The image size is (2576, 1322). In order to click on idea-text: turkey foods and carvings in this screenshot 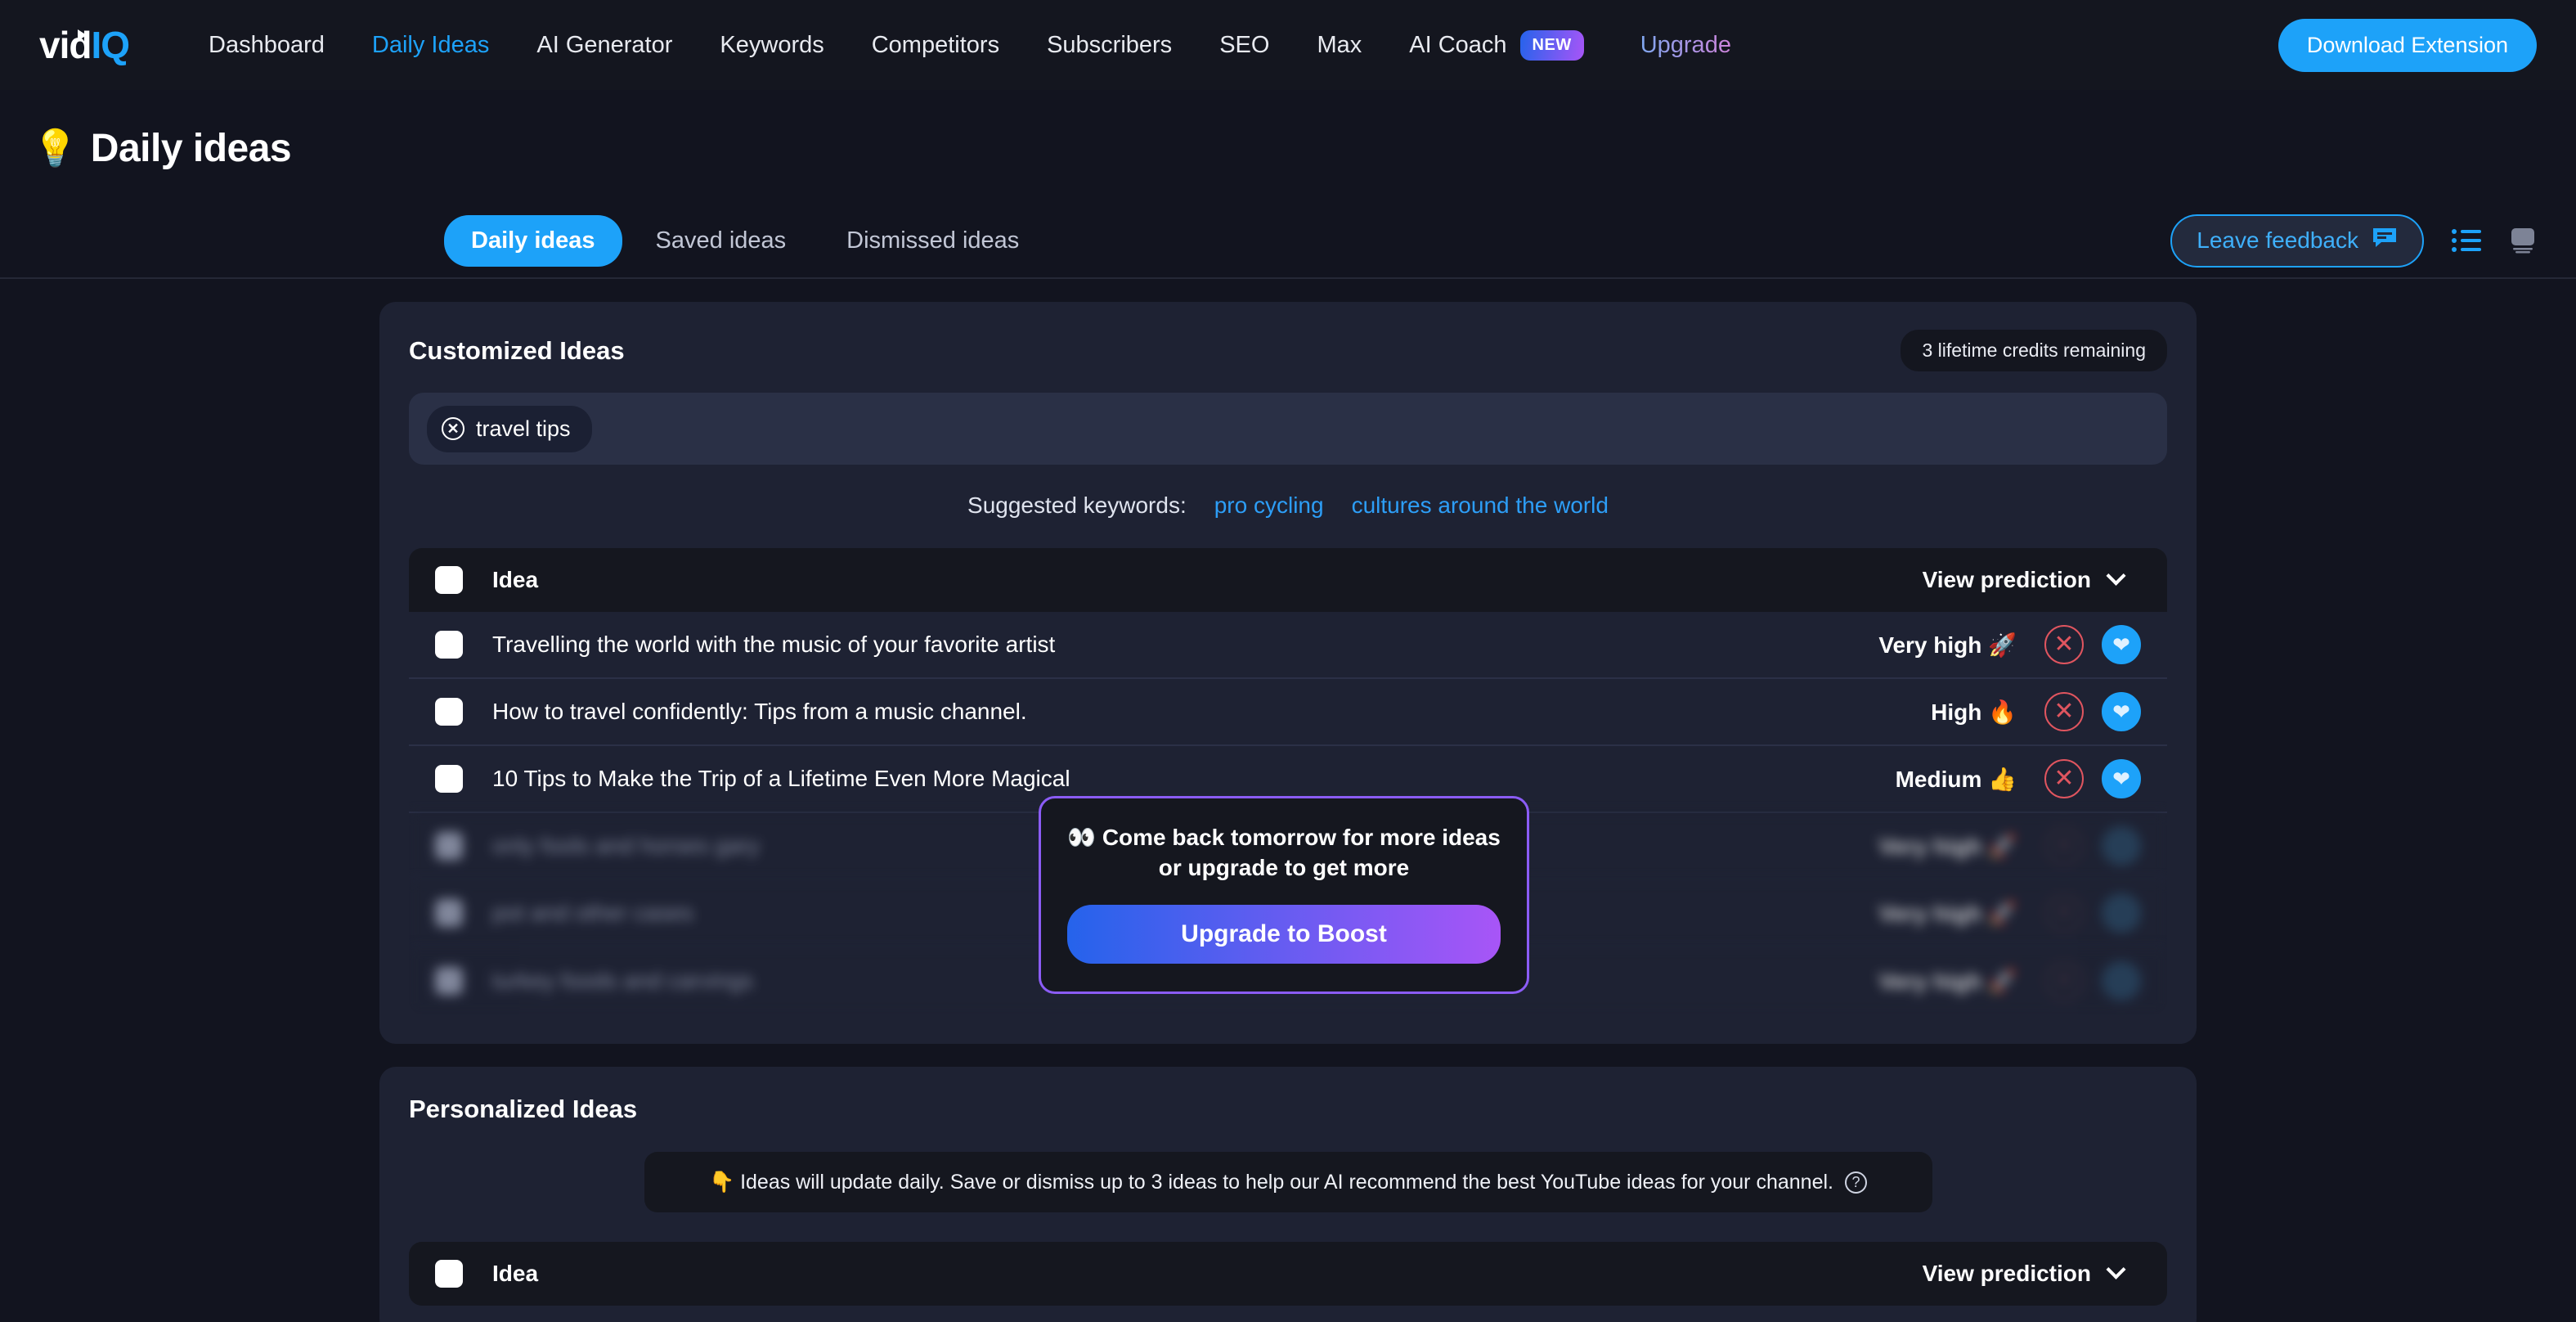, I will do `click(623, 980)`.